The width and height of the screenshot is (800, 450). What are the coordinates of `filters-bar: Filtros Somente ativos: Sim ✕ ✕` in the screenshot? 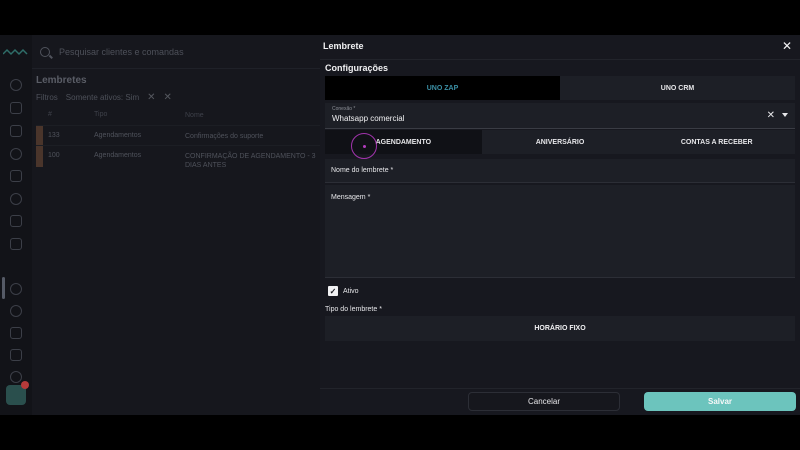 It's located at (104, 97).